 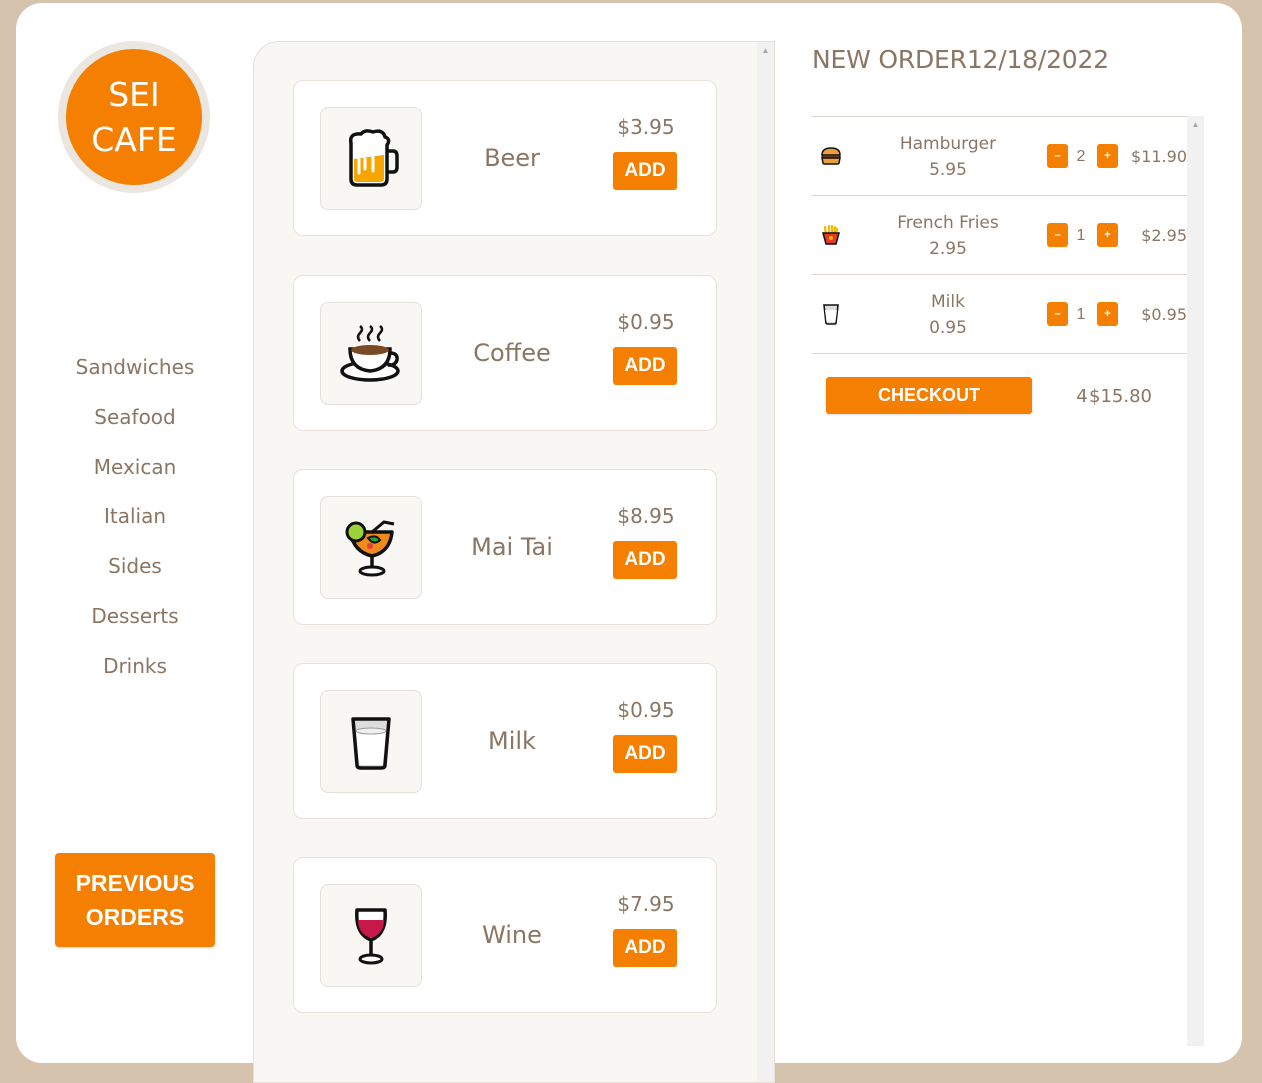 I want to click on item-name: Milk, so click(x=512, y=741).